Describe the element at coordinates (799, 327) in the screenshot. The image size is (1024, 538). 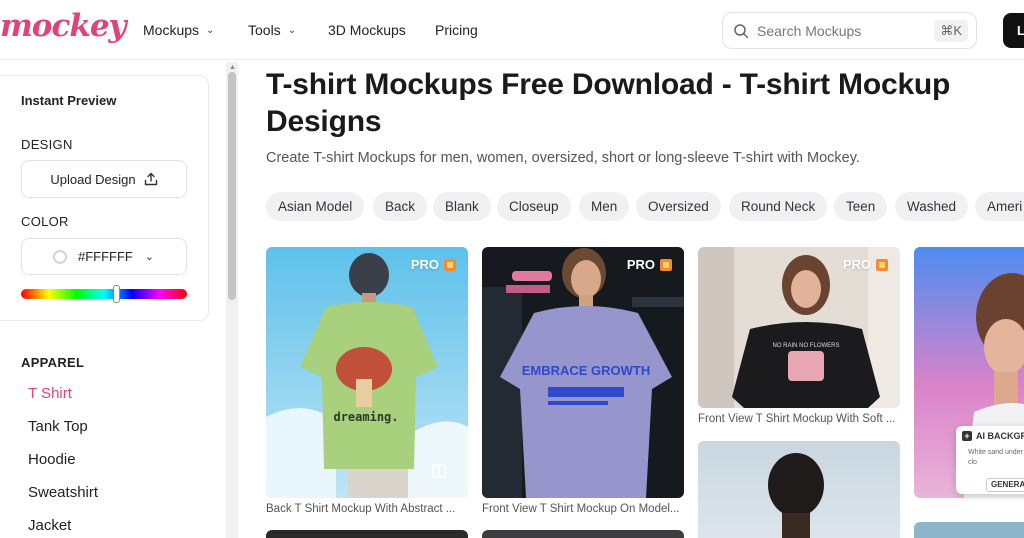
I see `mockup-card-front-soft: NO RAIN NO FLOWERS PRO` at that location.